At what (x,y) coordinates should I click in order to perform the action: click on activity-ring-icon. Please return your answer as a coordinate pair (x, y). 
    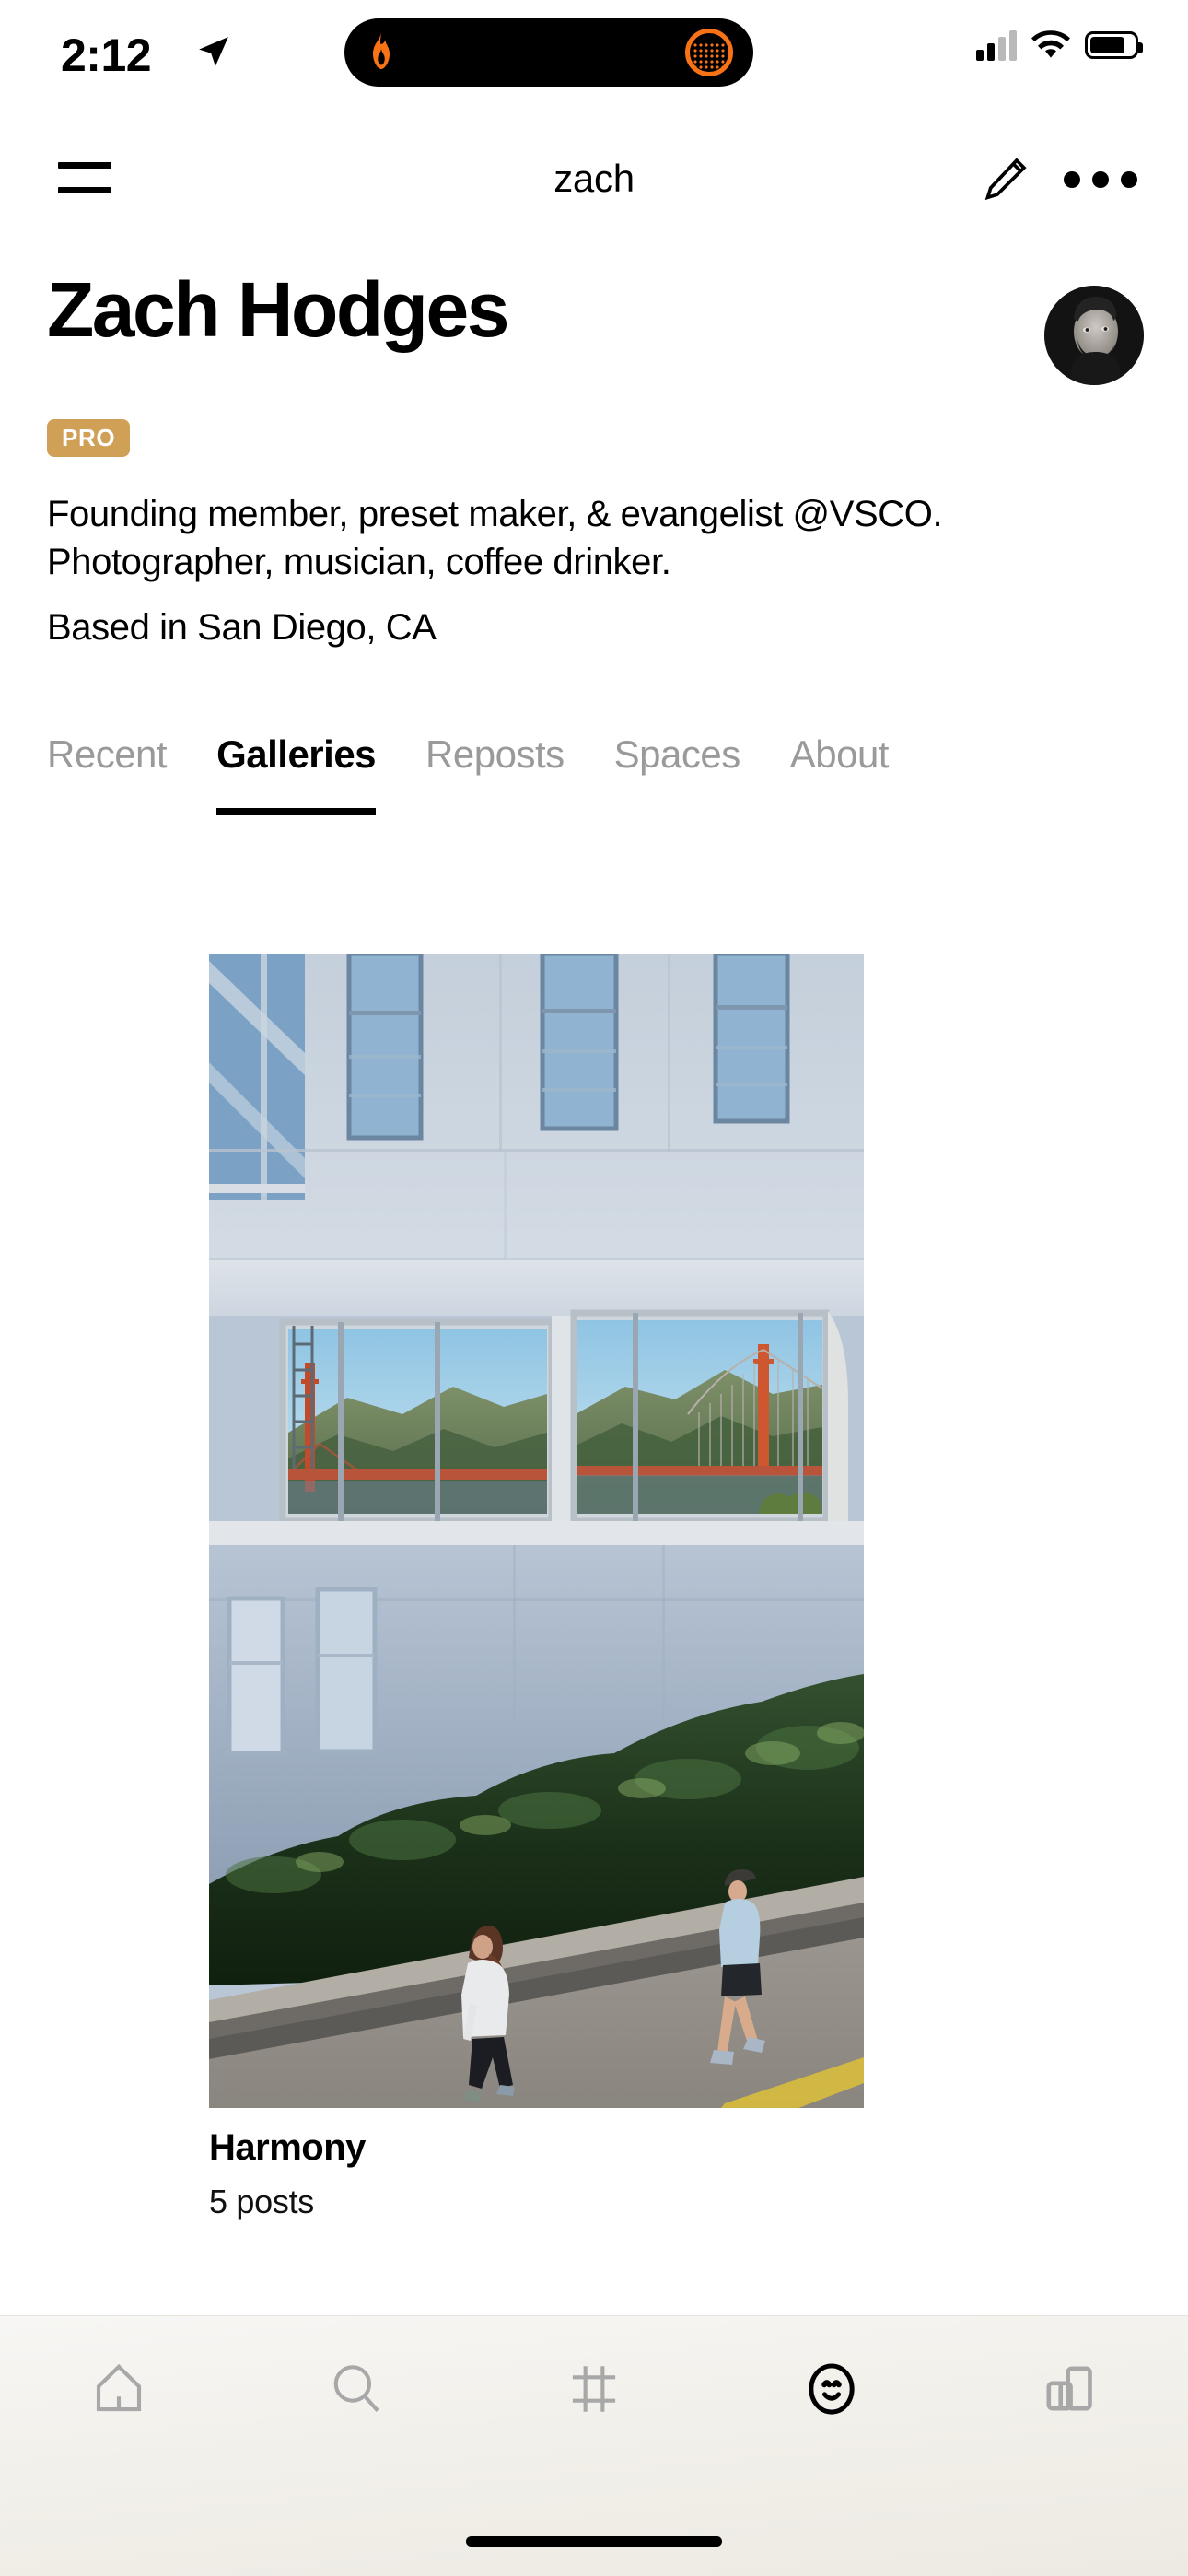
    Looking at the image, I should click on (709, 52).